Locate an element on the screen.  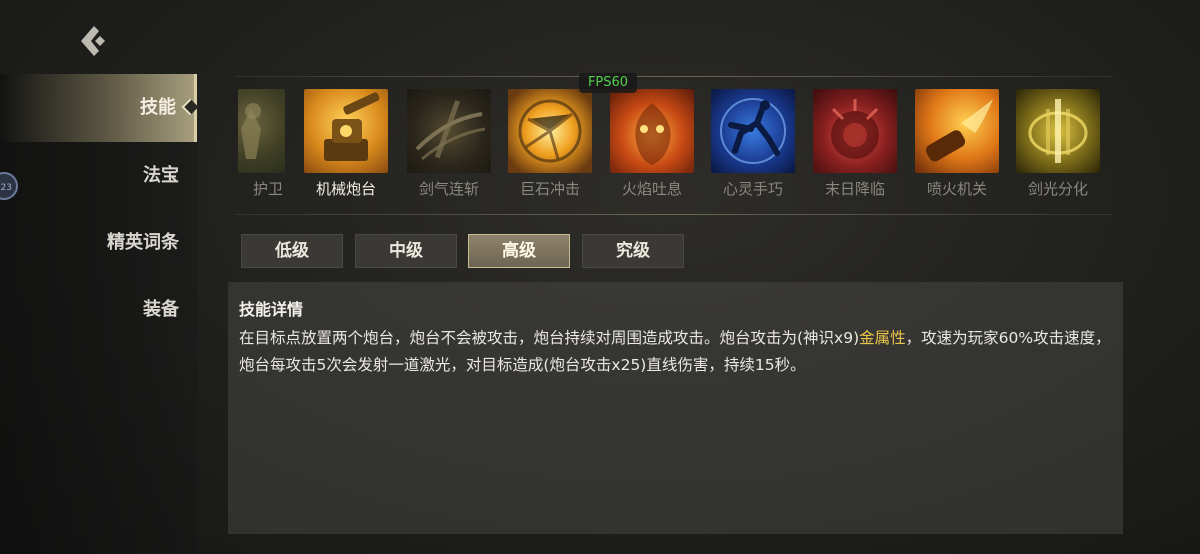
skill-item-sword-slash: 剑气连斩 is located at coordinates (449, 144).